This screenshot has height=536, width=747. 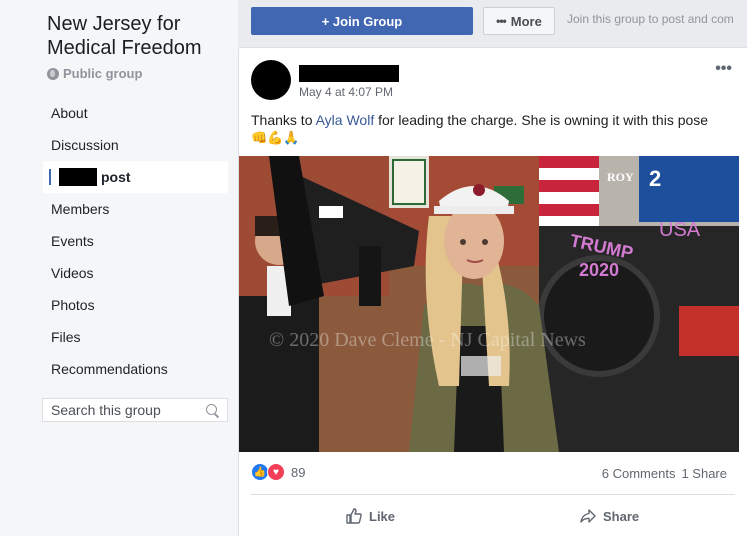 What do you see at coordinates (621, 516) in the screenshot?
I see `share-label: Share` at bounding box center [621, 516].